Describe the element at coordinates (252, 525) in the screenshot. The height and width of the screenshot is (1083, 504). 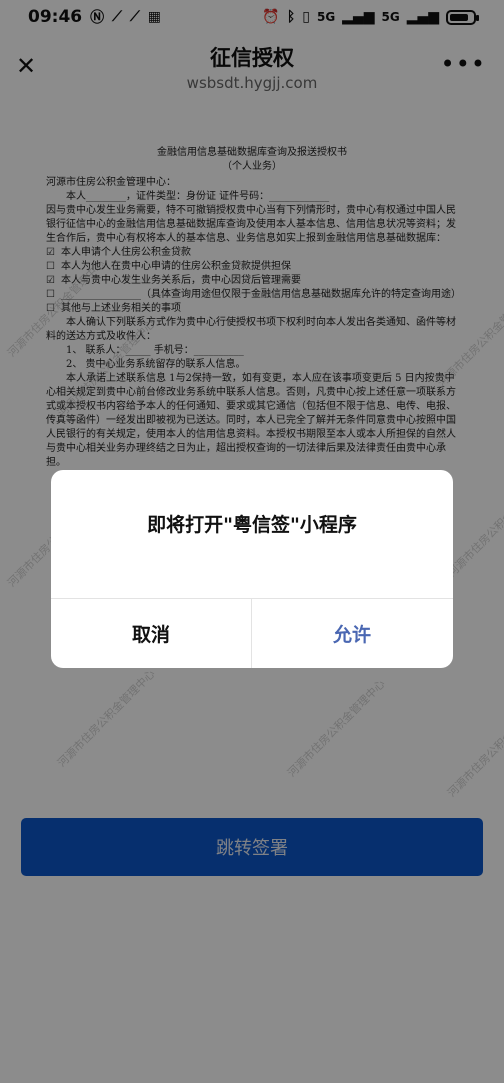
I see `dialog-message: 即将打开"粤信签"小程序` at that location.